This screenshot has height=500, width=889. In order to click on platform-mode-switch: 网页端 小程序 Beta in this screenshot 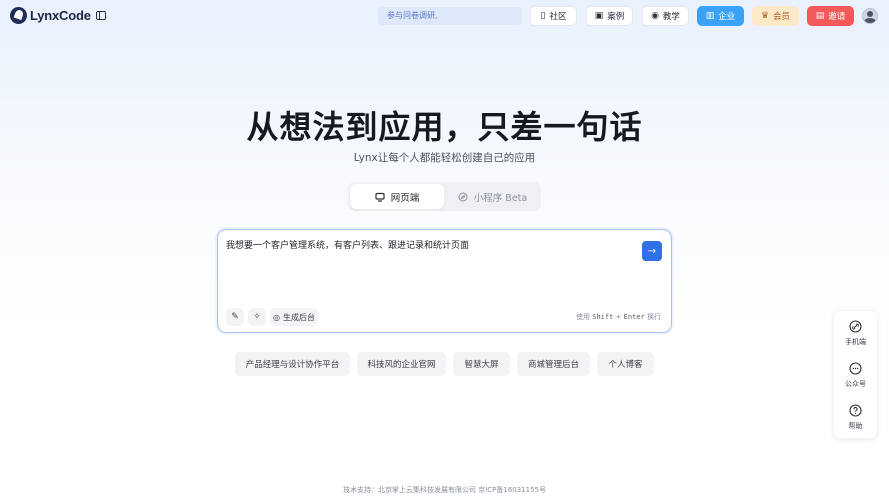, I will do `click(444, 196)`.